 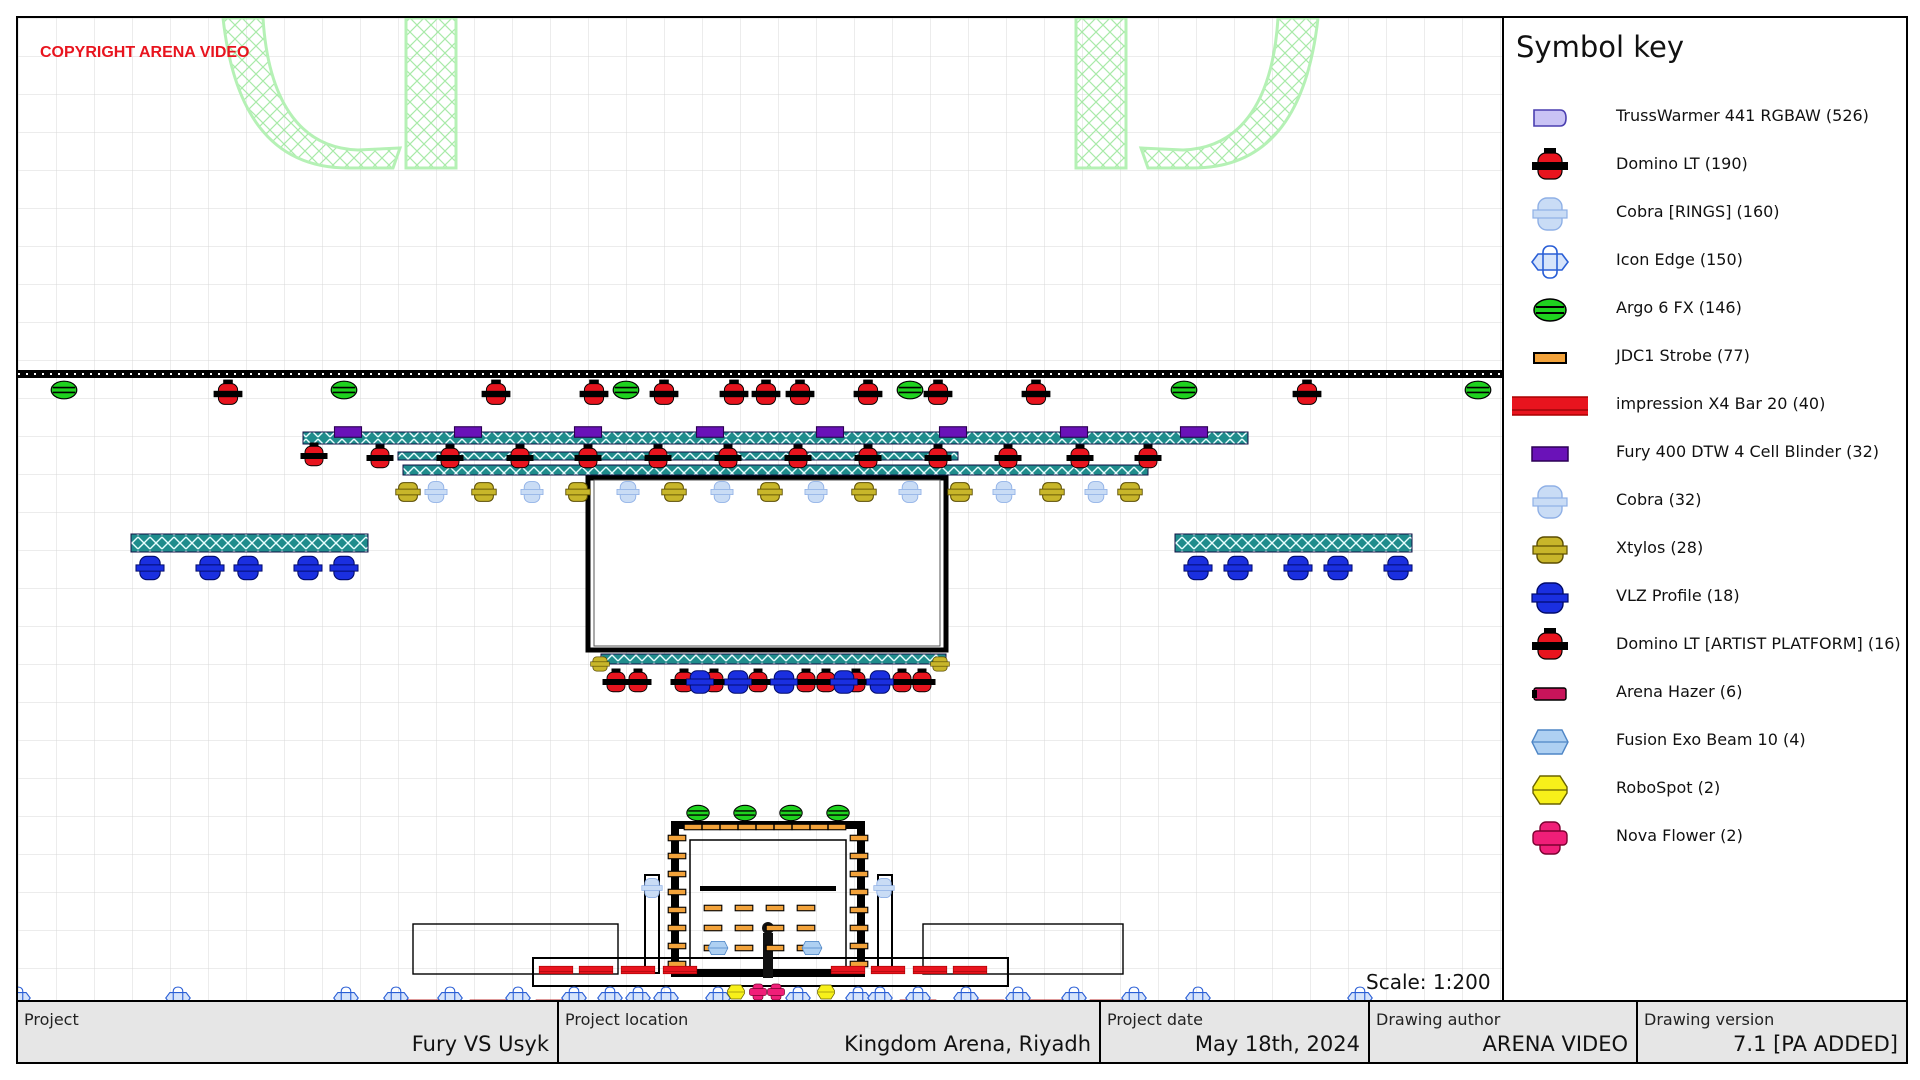 I want to click on symbol-key-label: Fury 400 DTW 4 Cell Blinder (32), so click(x=1747, y=451).